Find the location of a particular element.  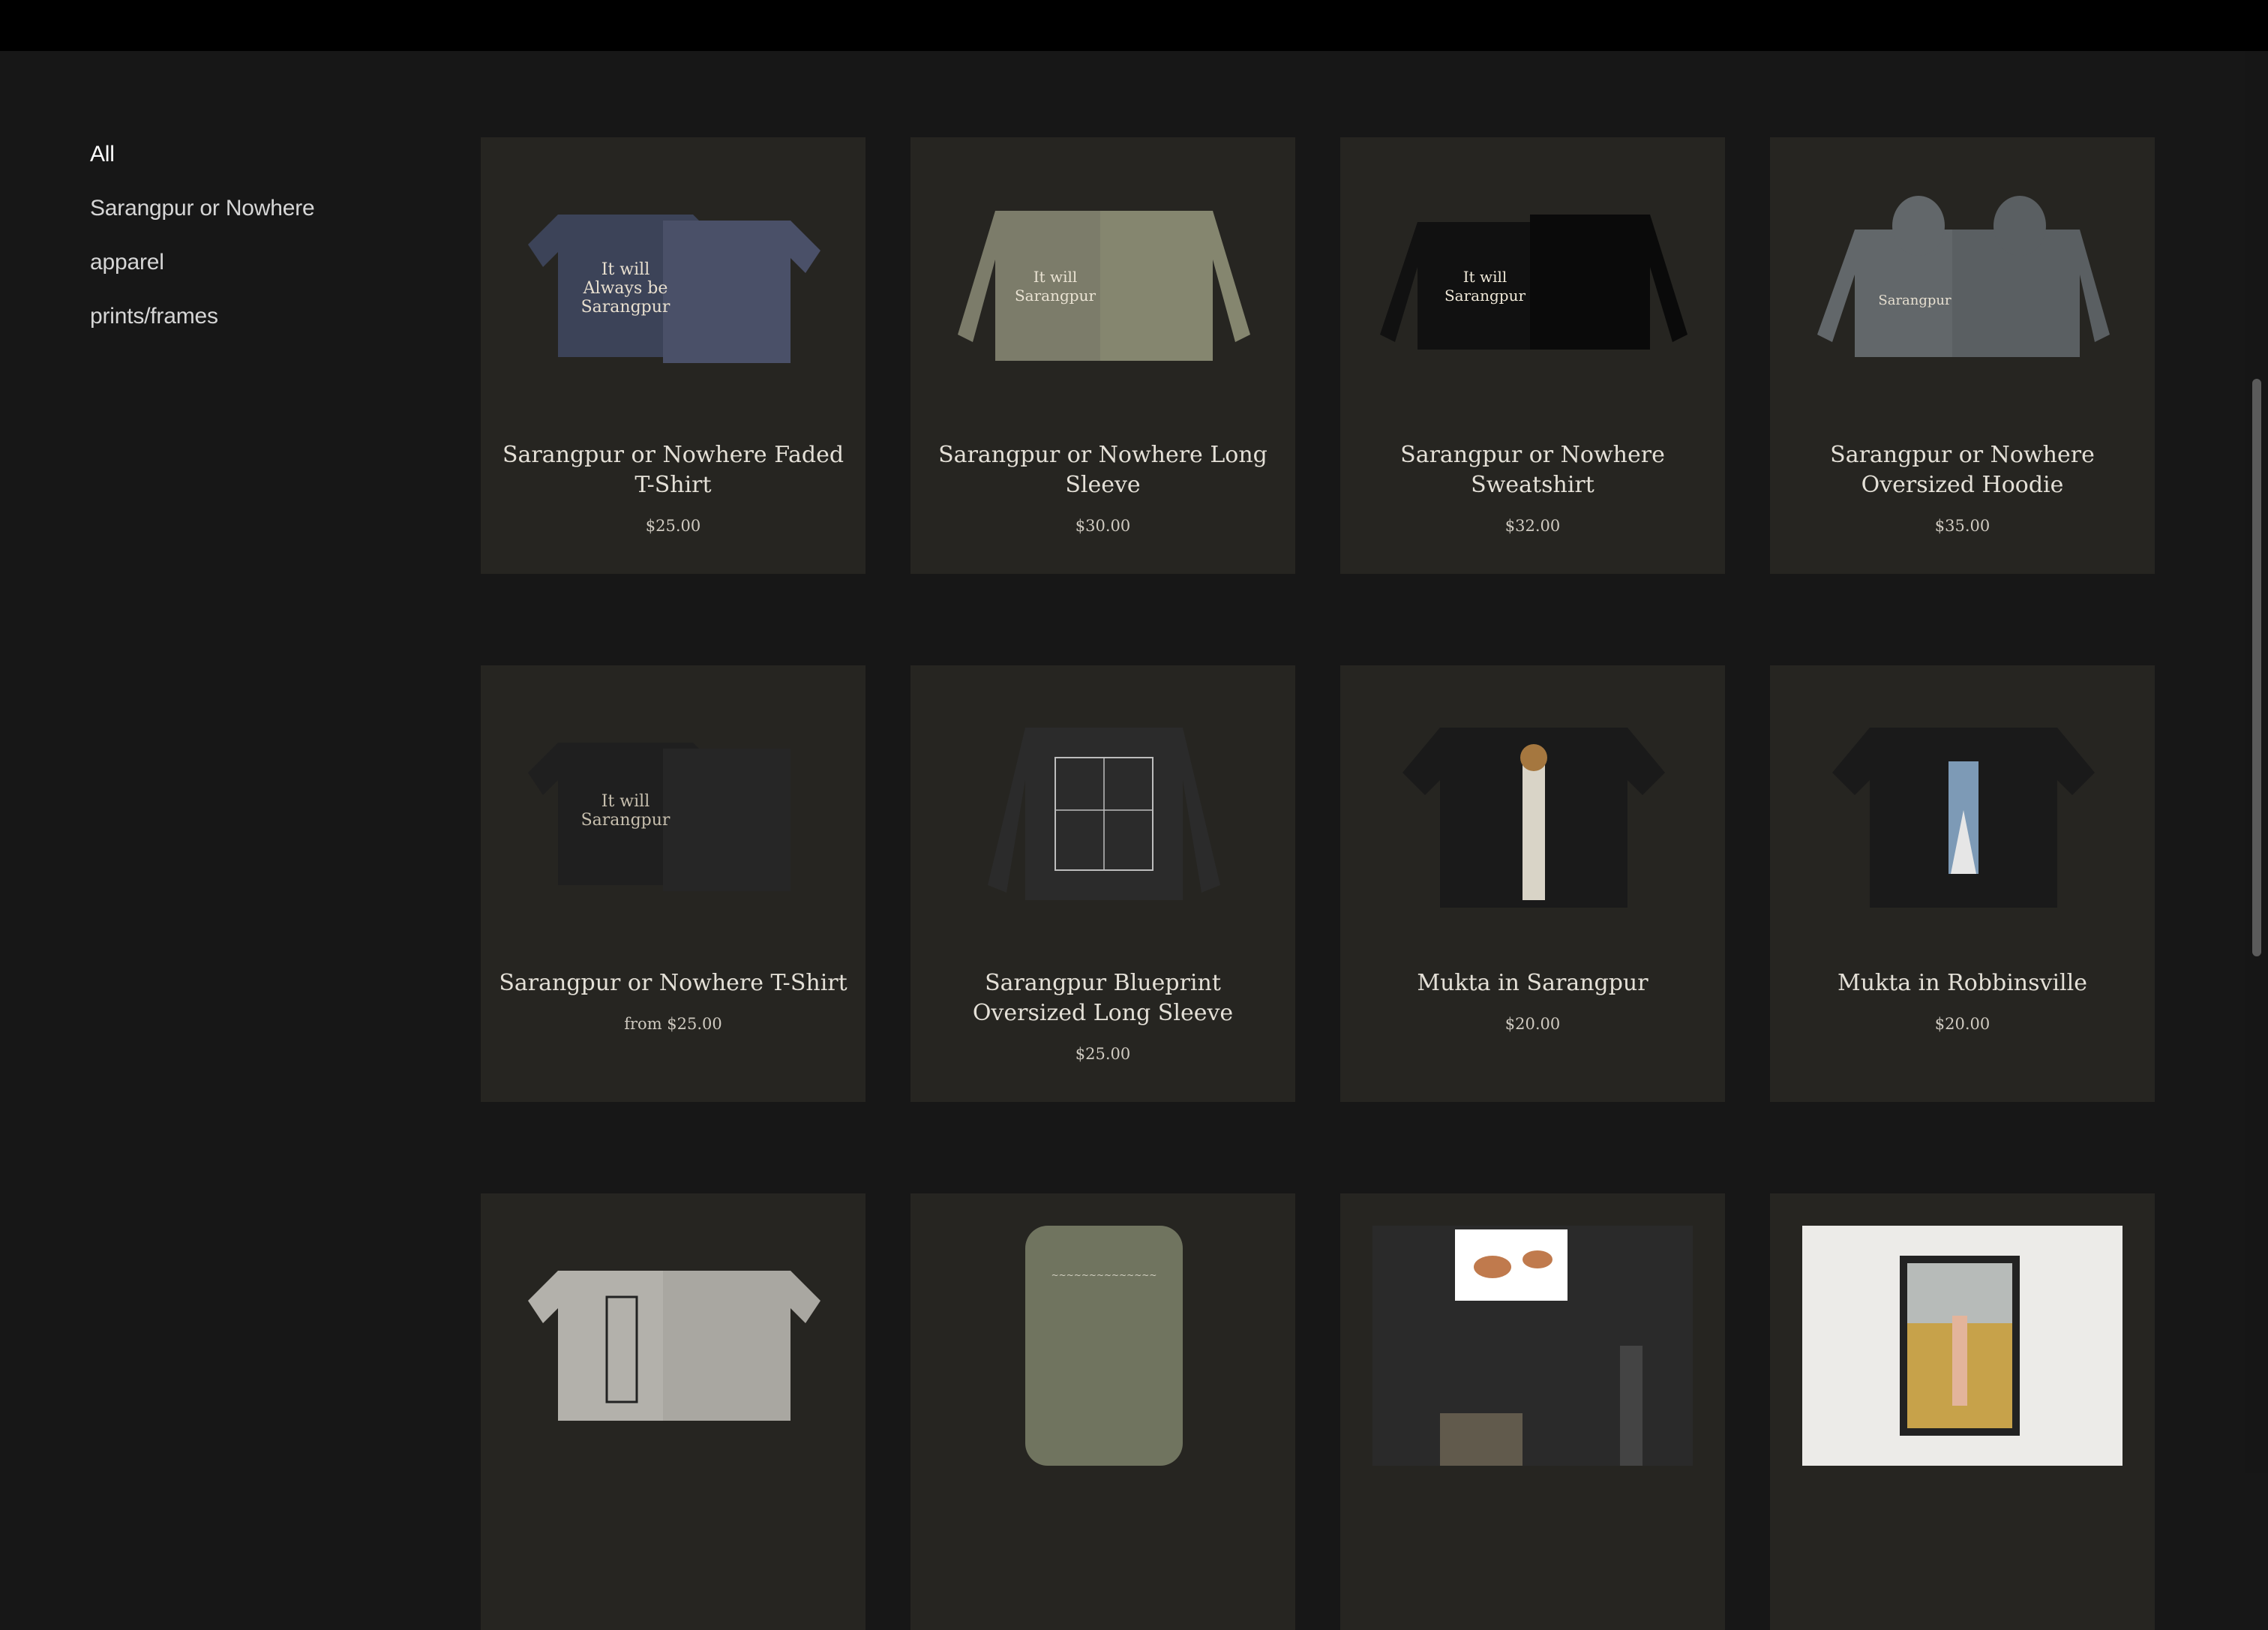

product-name: Sarangpur or Nowhere Faded T-Shirt is located at coordinates (673, 470).